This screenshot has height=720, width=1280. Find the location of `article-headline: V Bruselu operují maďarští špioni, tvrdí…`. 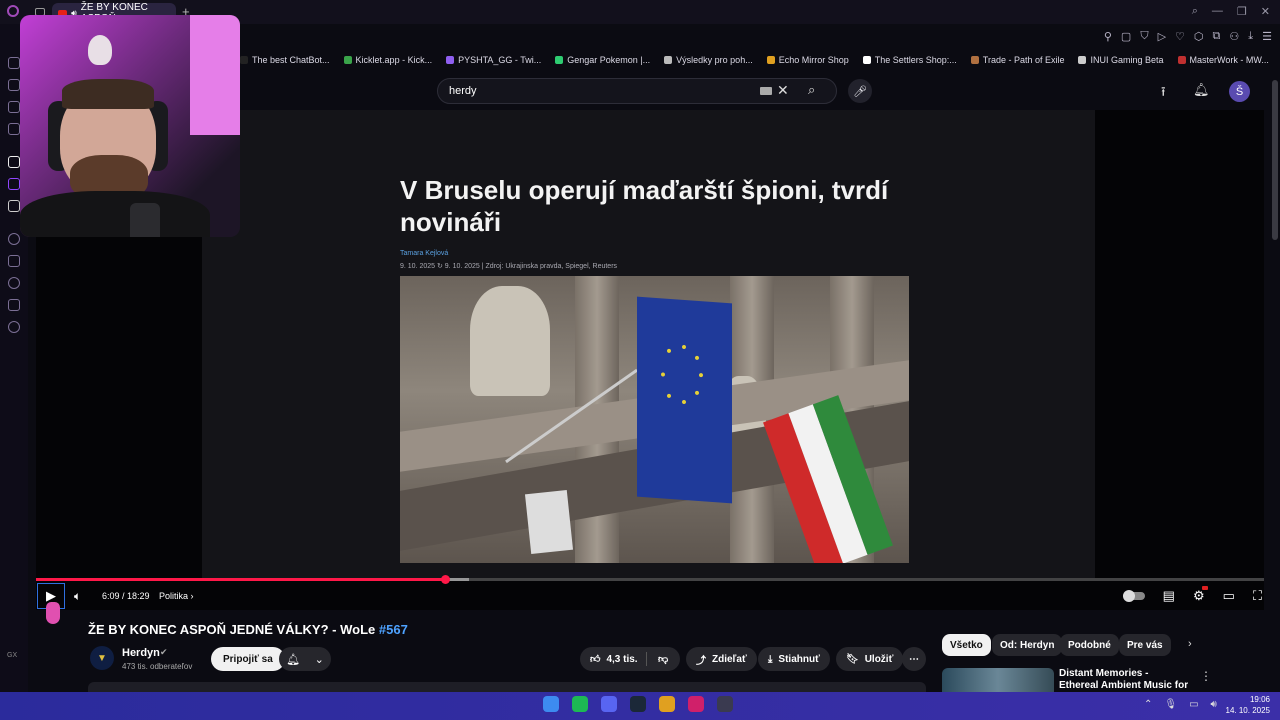

article-headline: V Bruselu operují maďarští špioni, tvrdí… is located at coordinates (644, 206).